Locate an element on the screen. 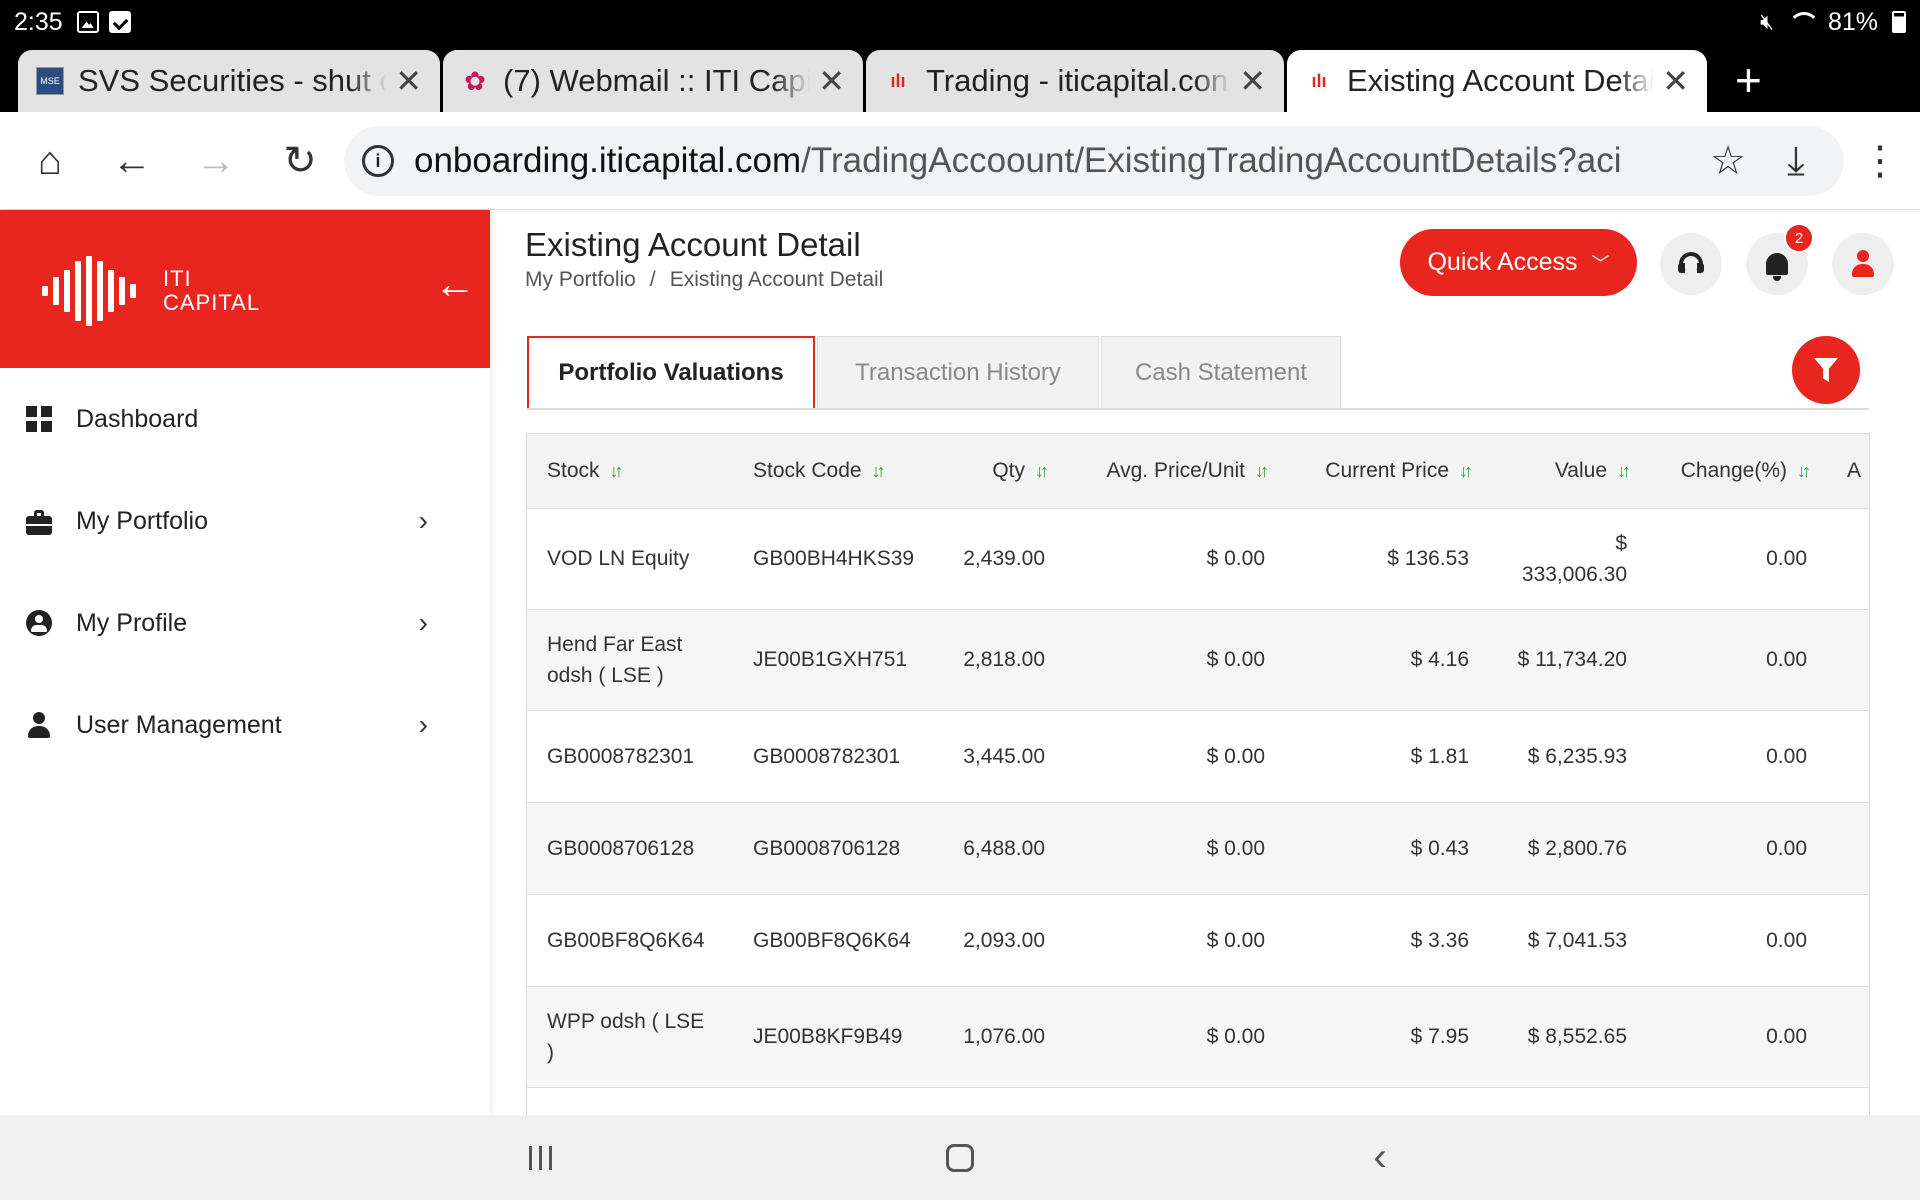 The width and height of the screenshot is (1920, 1200). cell-qty: 2,093.00 is located at coordinates (1004, 940).